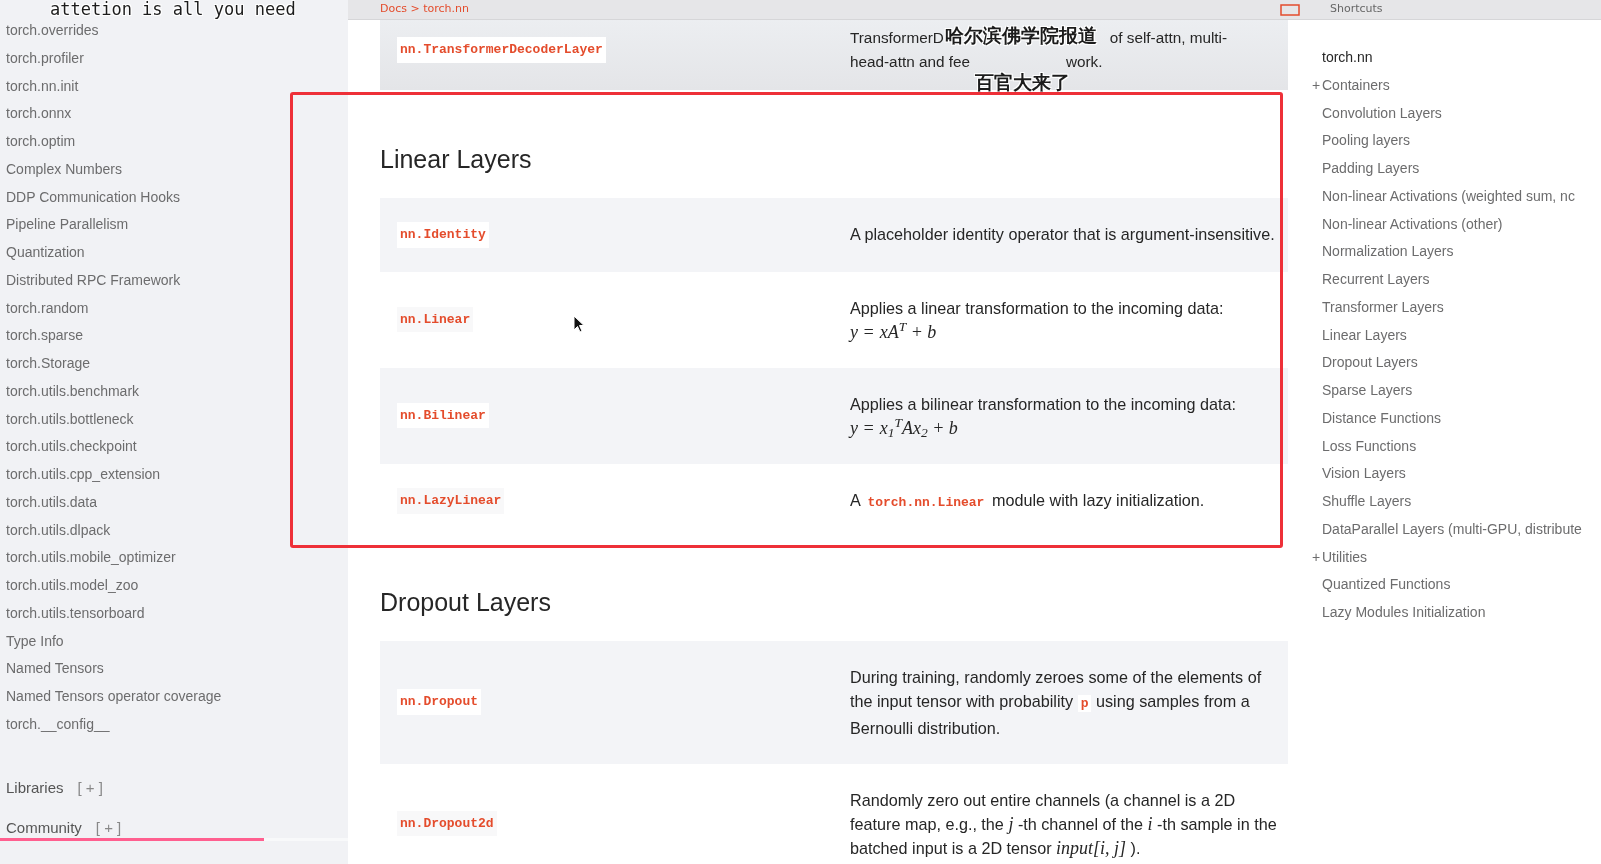  Describe the element at coordinates (443, 415) in the screenshot. I see `code-link: nn.Bilinear` at that location.